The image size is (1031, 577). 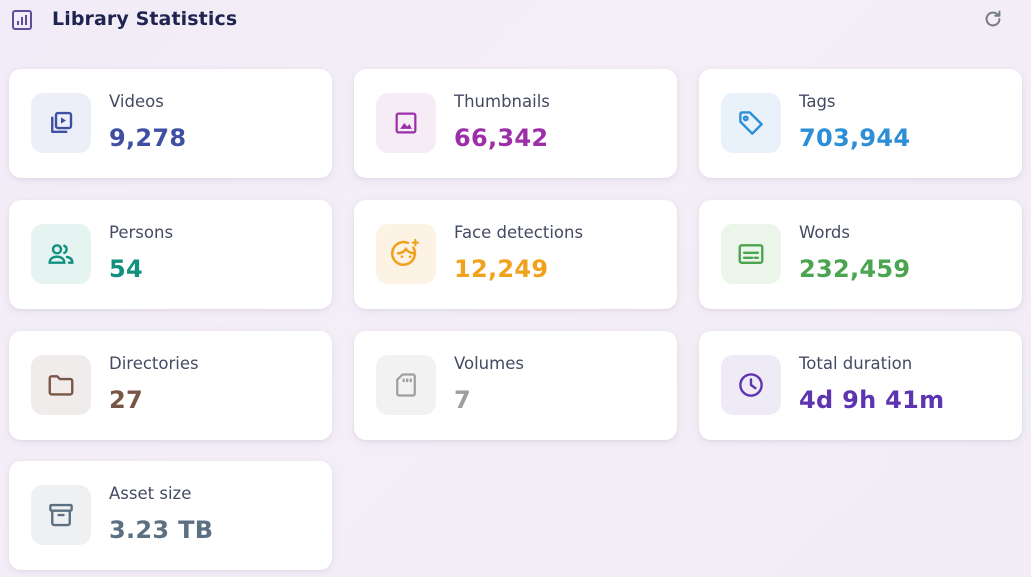 I want to click on stat-card-thumbnails: Thumbnails 66,342, so click(x=515, y=123).